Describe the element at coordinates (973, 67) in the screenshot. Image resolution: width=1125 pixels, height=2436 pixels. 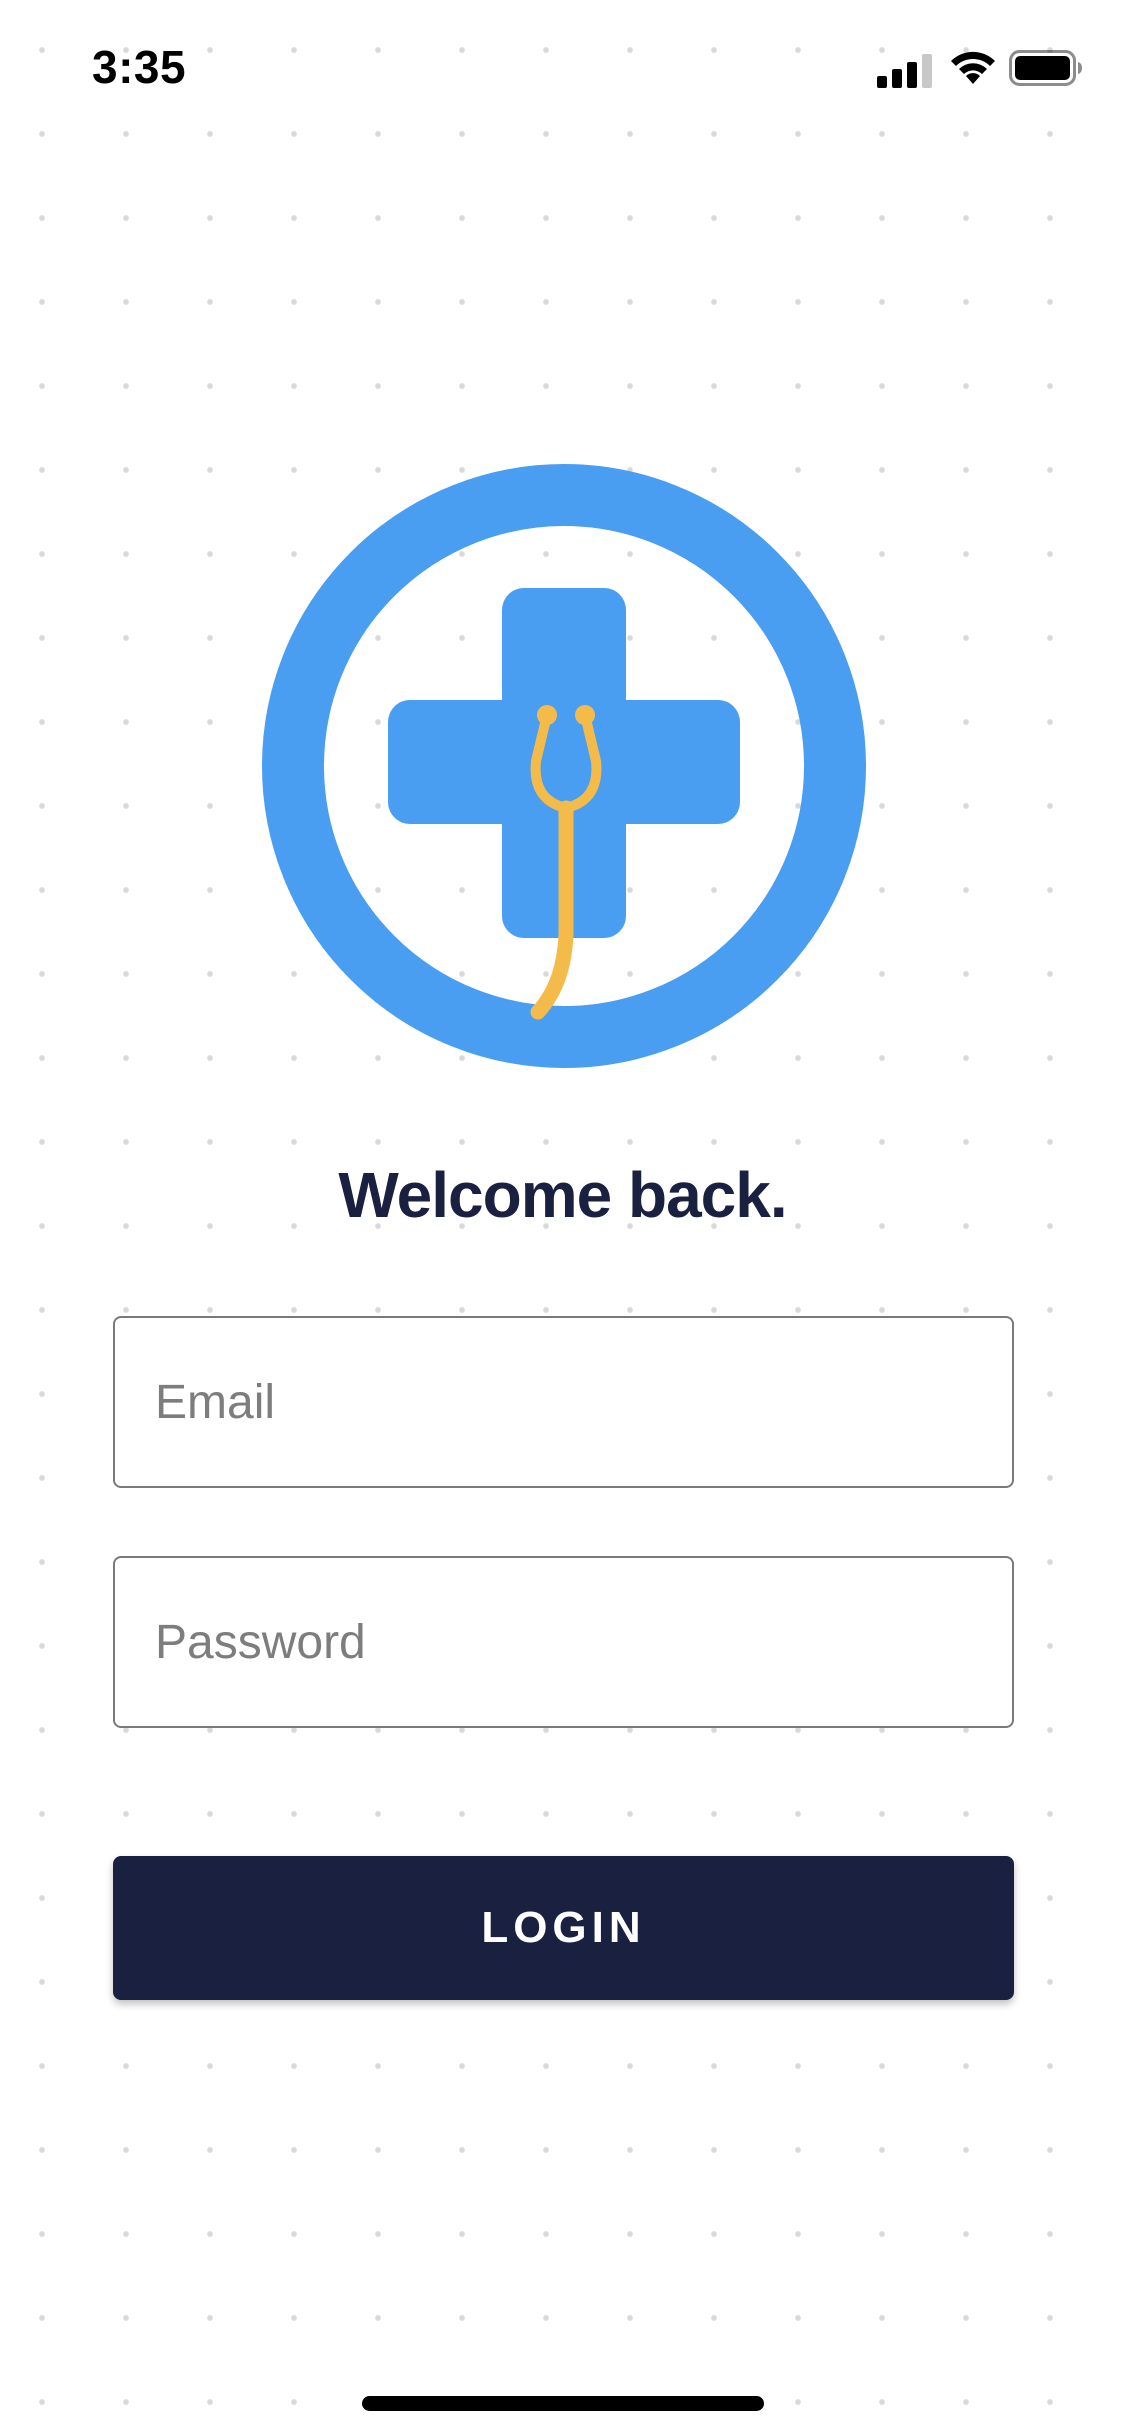
I see `wifi-icon` at that location.